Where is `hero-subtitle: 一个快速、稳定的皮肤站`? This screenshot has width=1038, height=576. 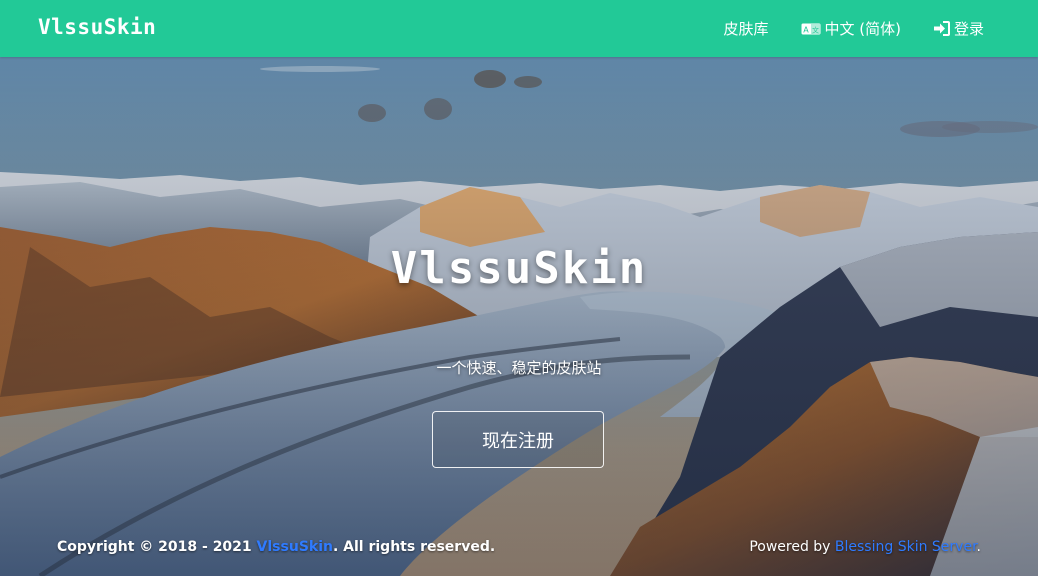
hero-subtitle: 一个快速、稳定的皮肤站 is located at coordinates (519, 368).